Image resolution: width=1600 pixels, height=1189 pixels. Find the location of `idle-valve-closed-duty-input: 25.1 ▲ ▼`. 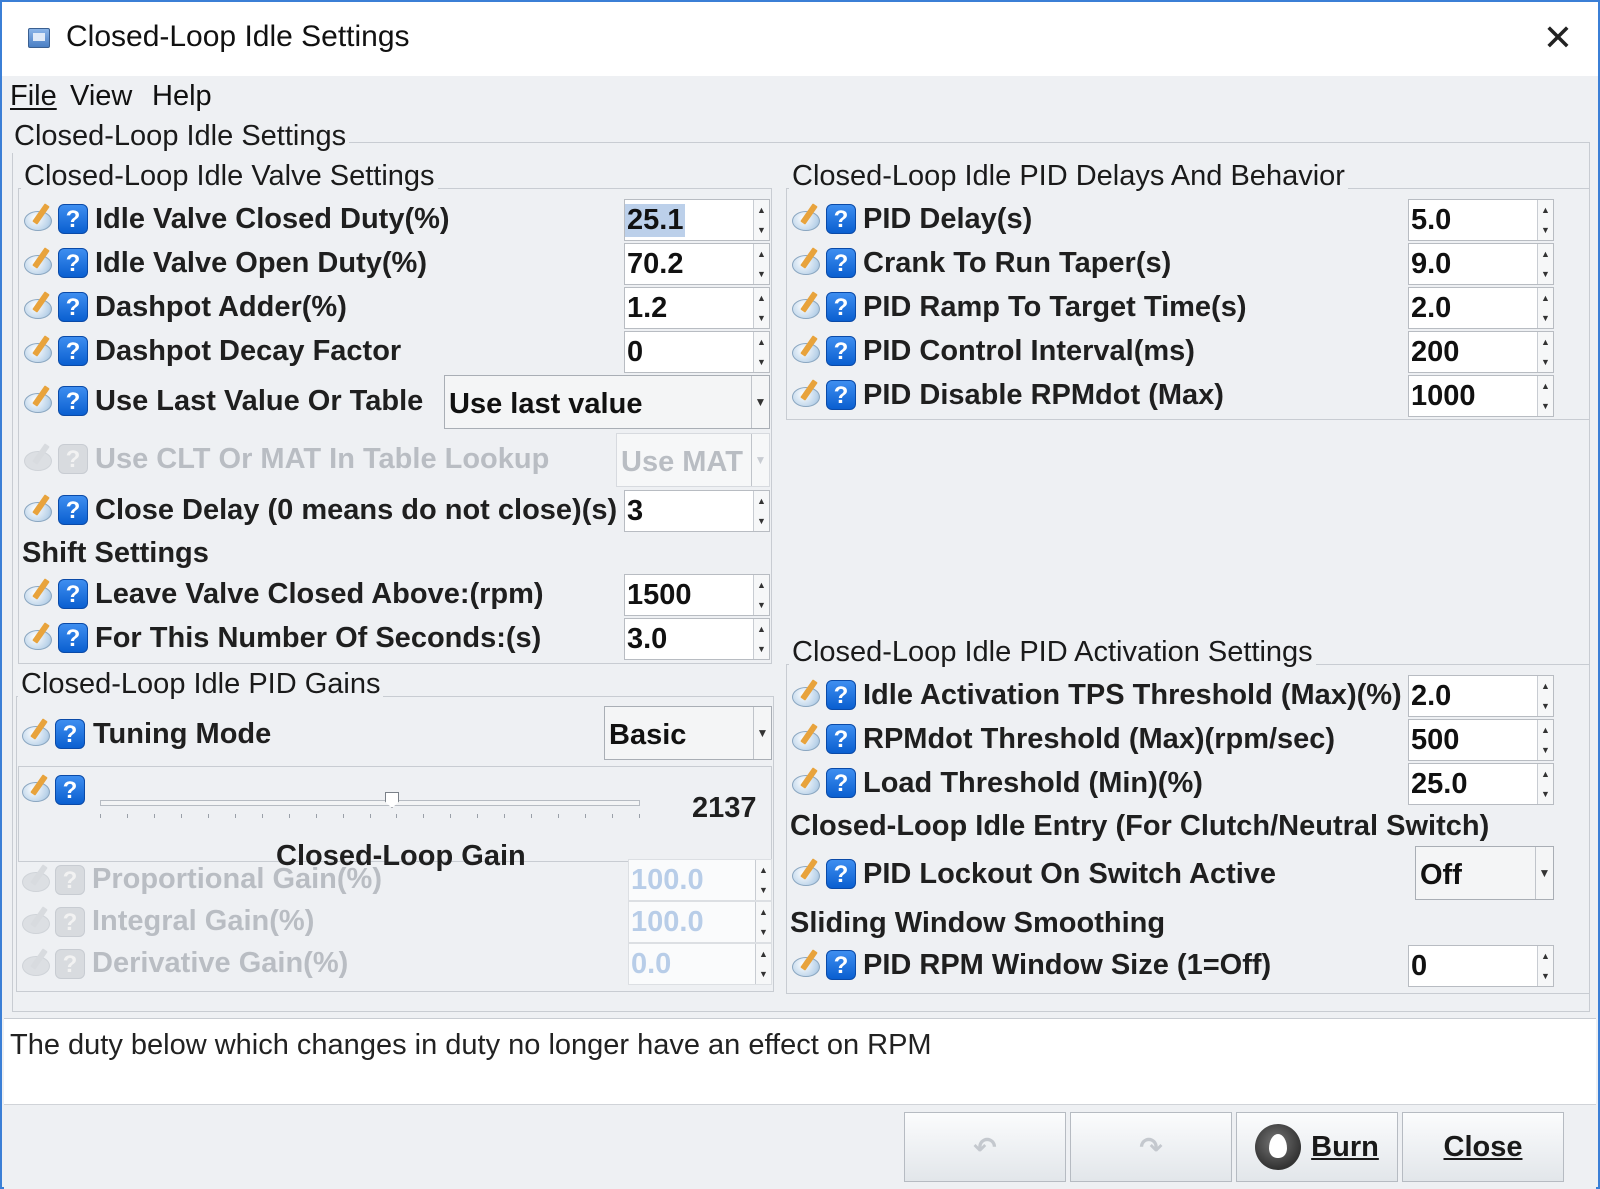

idle-valve-closed-duty-input: 25.1 ▲ ▼ is located at coordinates (697, 220).